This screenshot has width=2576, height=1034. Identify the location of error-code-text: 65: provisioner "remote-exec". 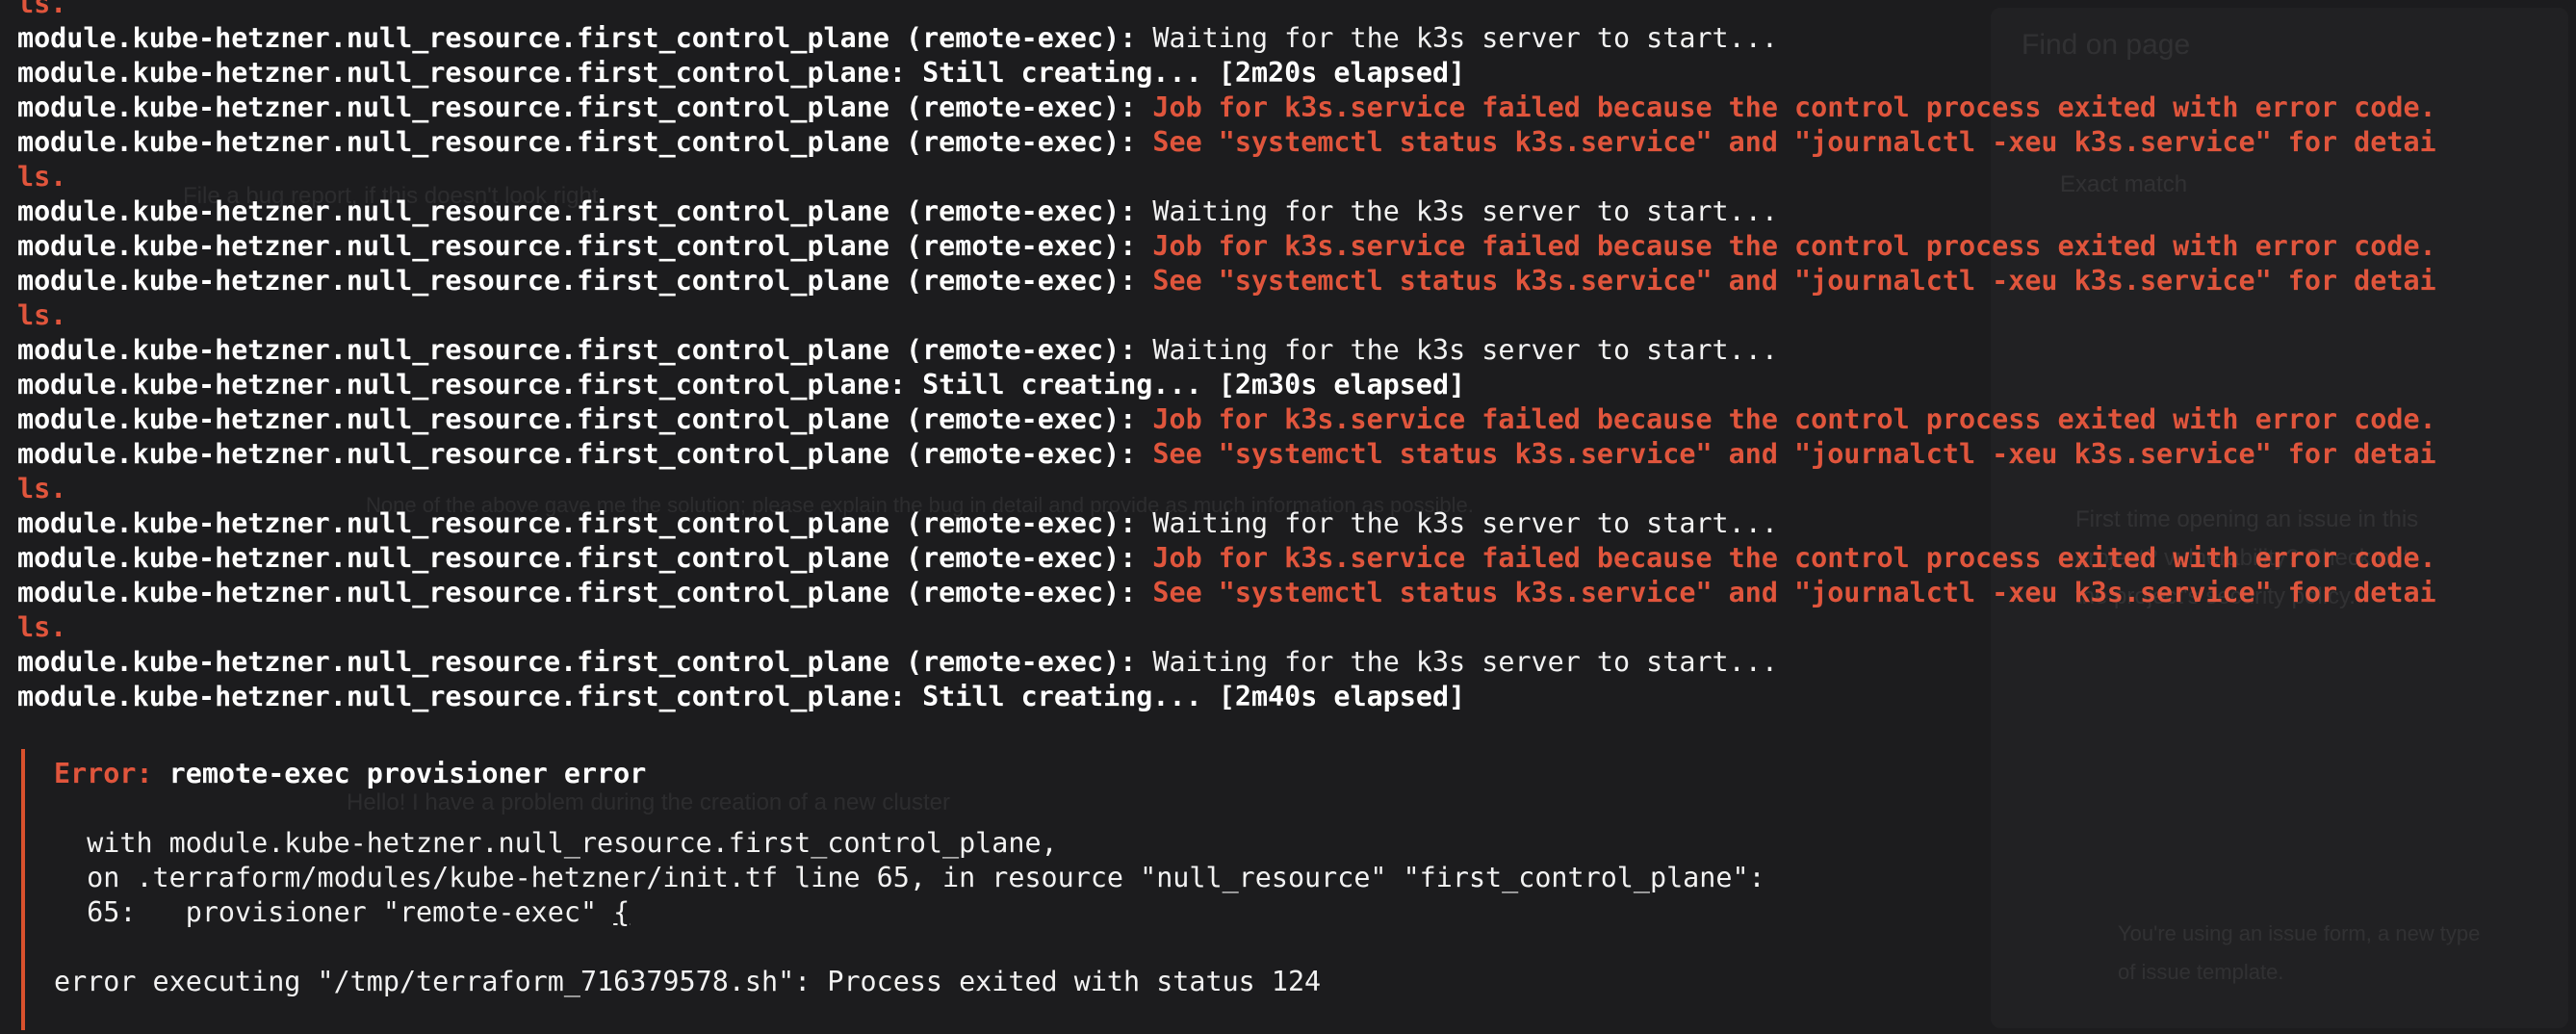
(334, 912).